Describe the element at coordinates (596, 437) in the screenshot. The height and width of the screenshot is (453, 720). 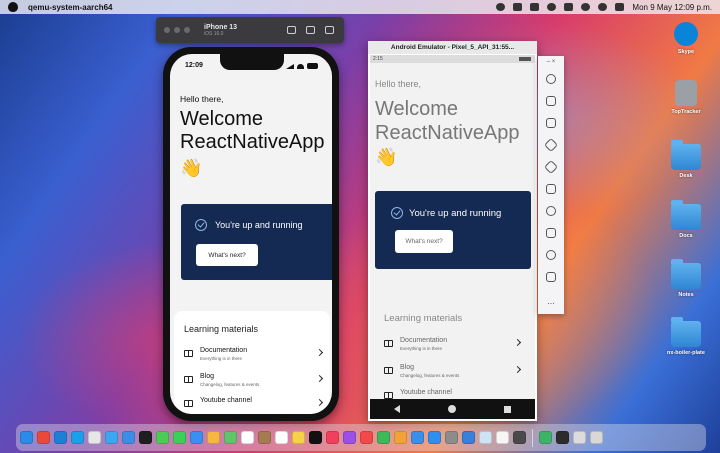
I see `trash-icon` at that location.